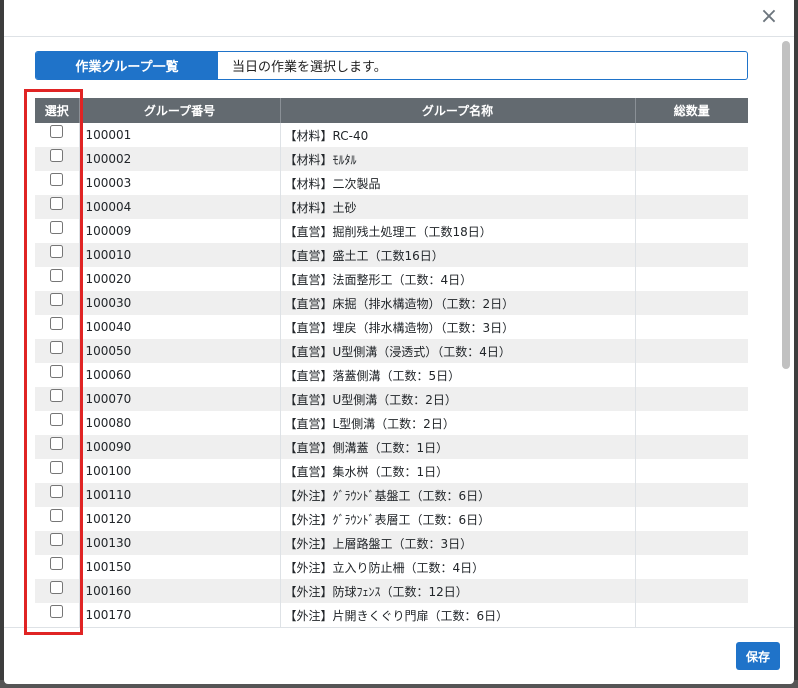  Describe the element at coordinates (180, 399) in the screenshot. I see `group-number-cell: 100070` at that location.